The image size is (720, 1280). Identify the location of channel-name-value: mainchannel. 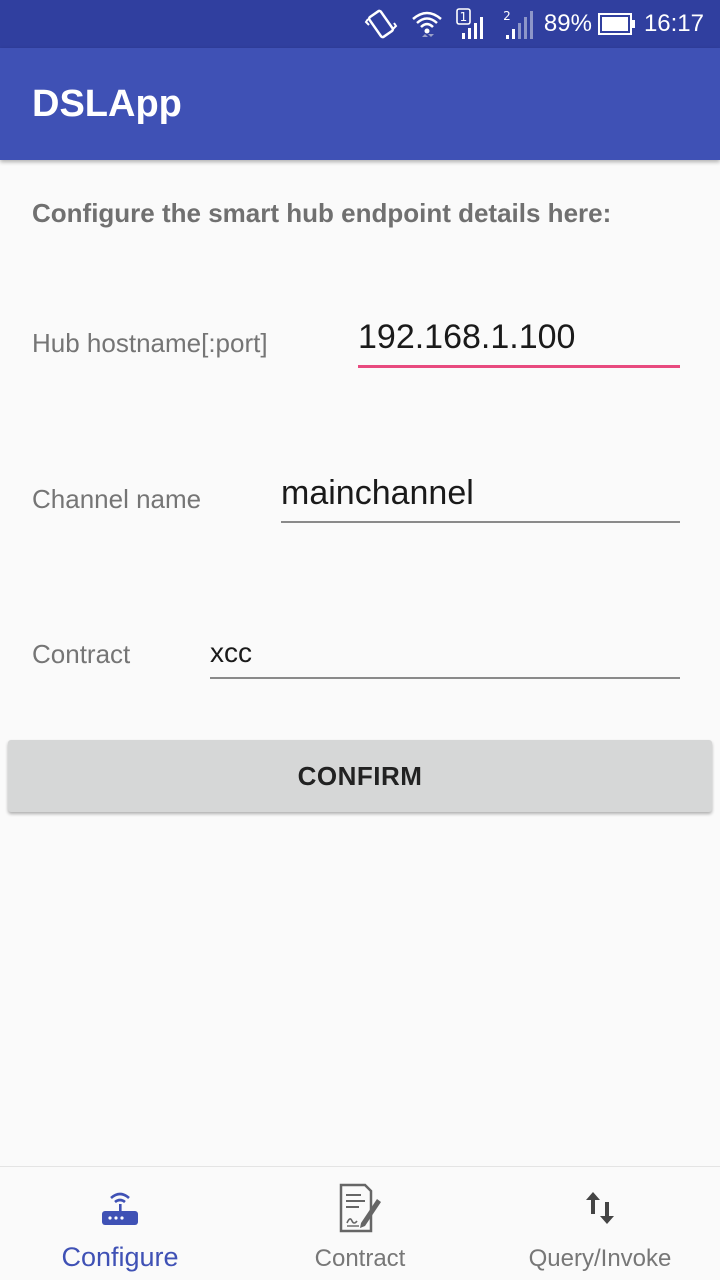
(377, 493).